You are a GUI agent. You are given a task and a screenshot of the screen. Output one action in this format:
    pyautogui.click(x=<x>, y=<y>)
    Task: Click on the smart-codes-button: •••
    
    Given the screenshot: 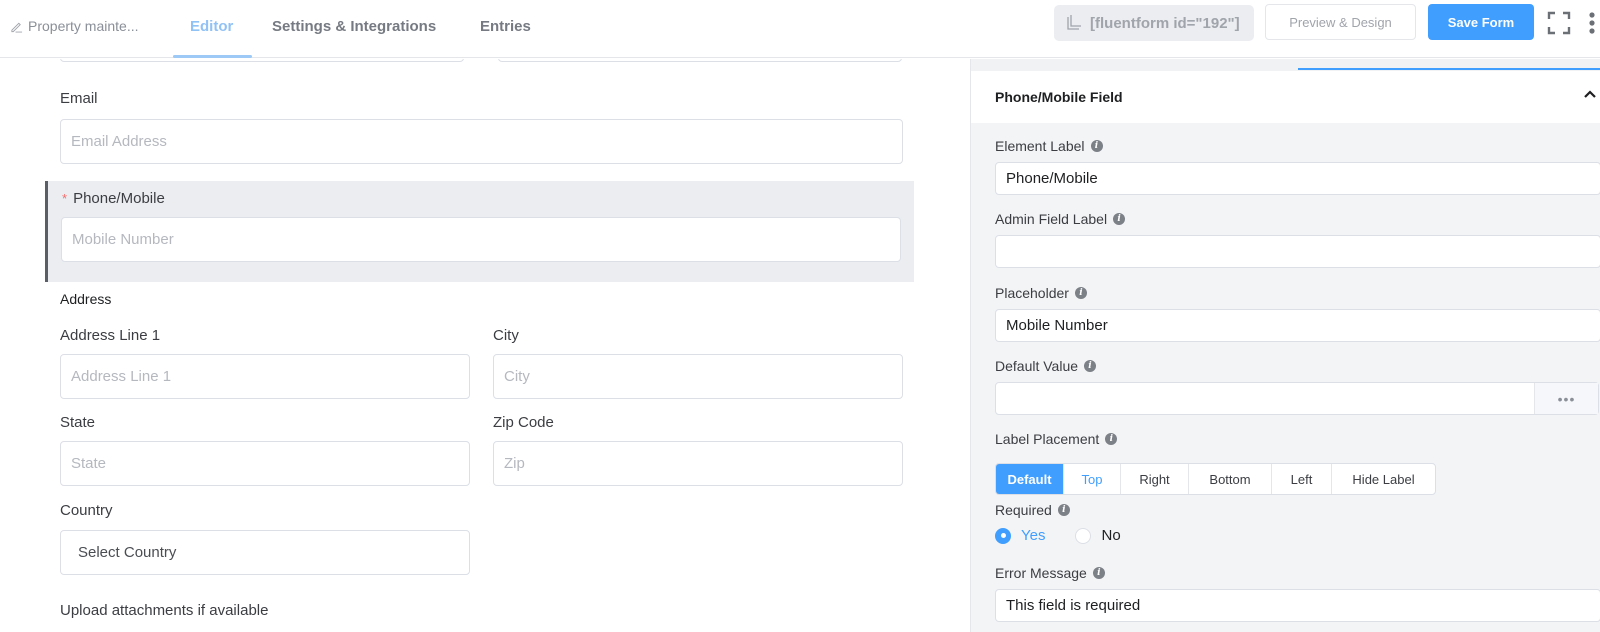 What is the action you would take?
    pyautogui.click(x=1566, y=398)
    